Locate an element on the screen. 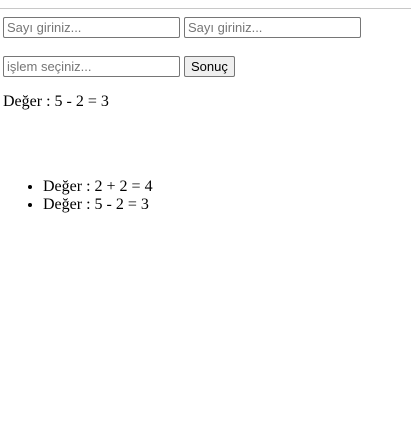 The height and width of the screenshot is (424, 411). operation-input is located at coordinates (91, 66).